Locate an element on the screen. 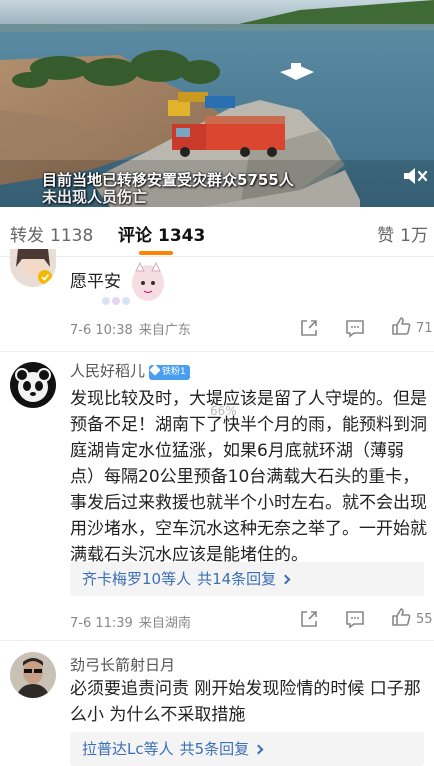  comment-meta: 7-6 11:39 来自湖南 is located at coordinates (130, 621).